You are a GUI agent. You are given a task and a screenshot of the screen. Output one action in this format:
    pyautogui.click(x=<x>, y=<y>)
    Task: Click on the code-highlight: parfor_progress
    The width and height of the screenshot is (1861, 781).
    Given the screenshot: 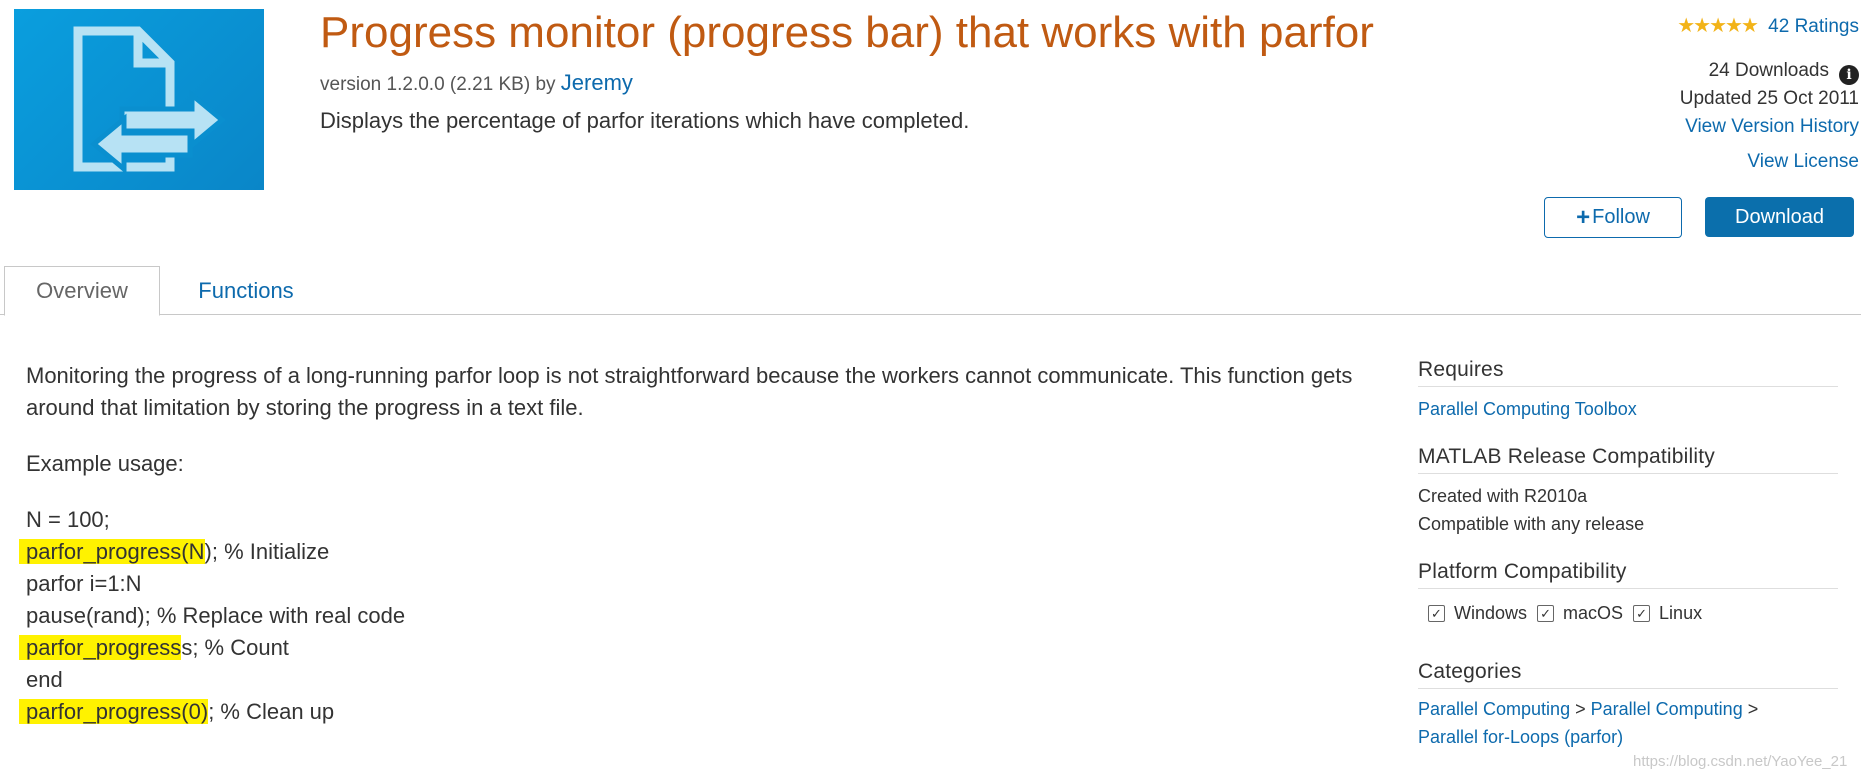 What is the action you would take?
    pyautogui.click(x=100, y=647)
    